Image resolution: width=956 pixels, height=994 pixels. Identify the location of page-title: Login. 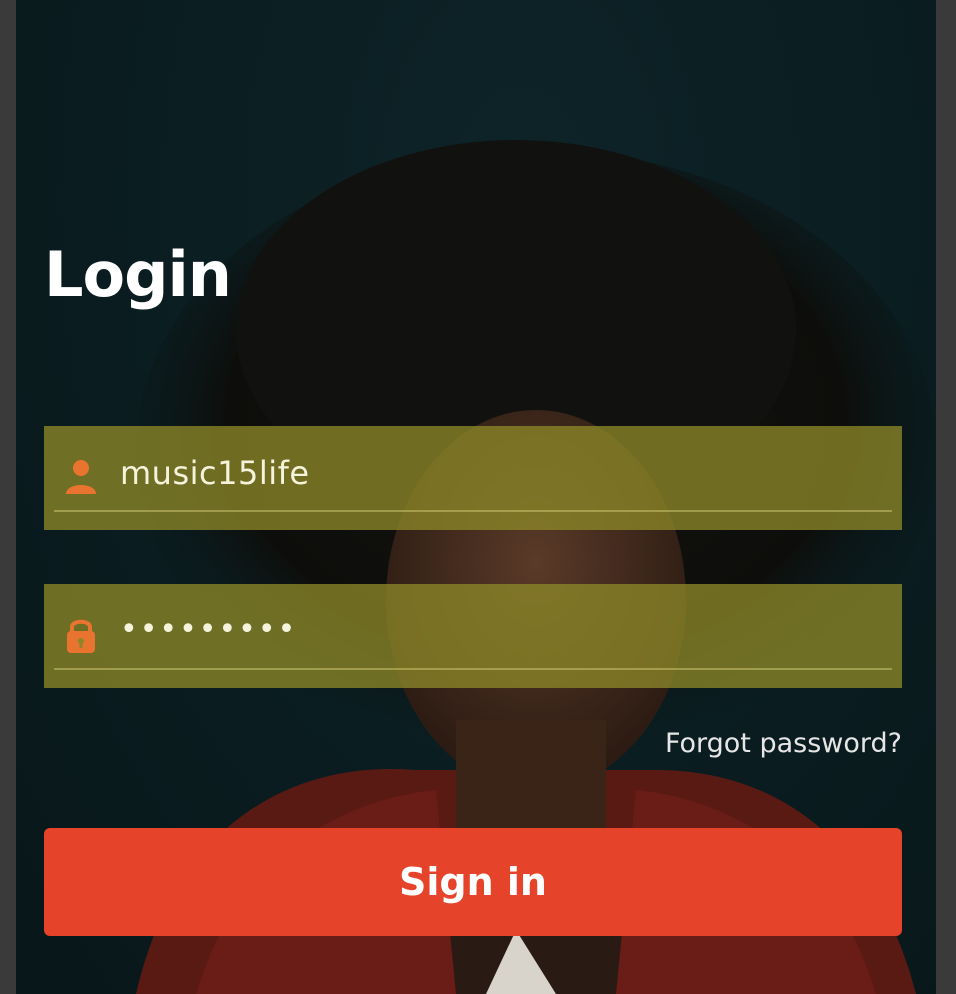
(138, 274).